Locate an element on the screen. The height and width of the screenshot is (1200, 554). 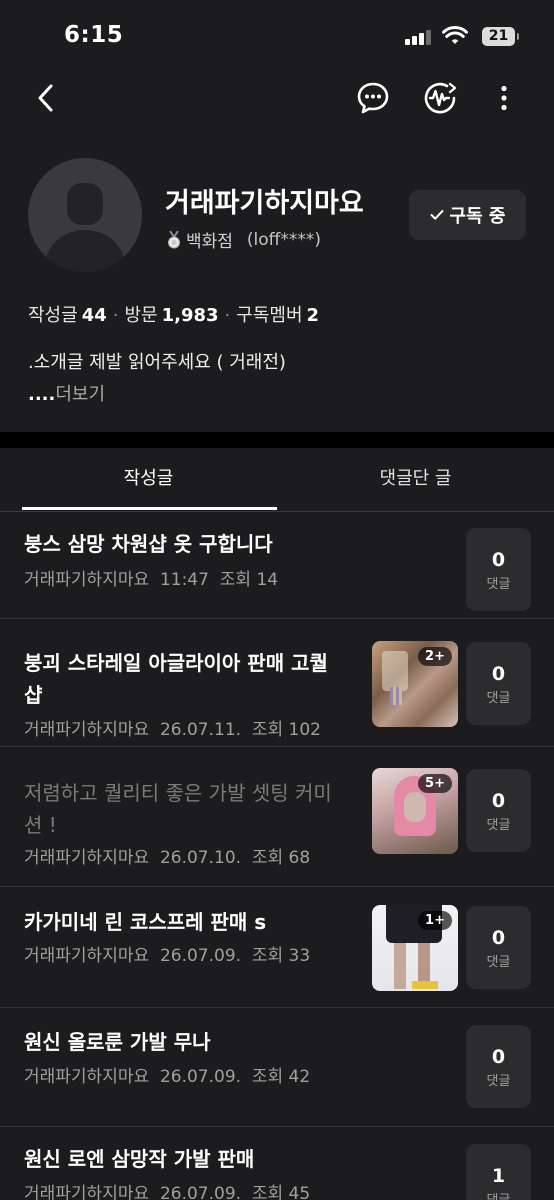
profile-nickname: 거래파기하지마요 is located at coordinates (264, 203).